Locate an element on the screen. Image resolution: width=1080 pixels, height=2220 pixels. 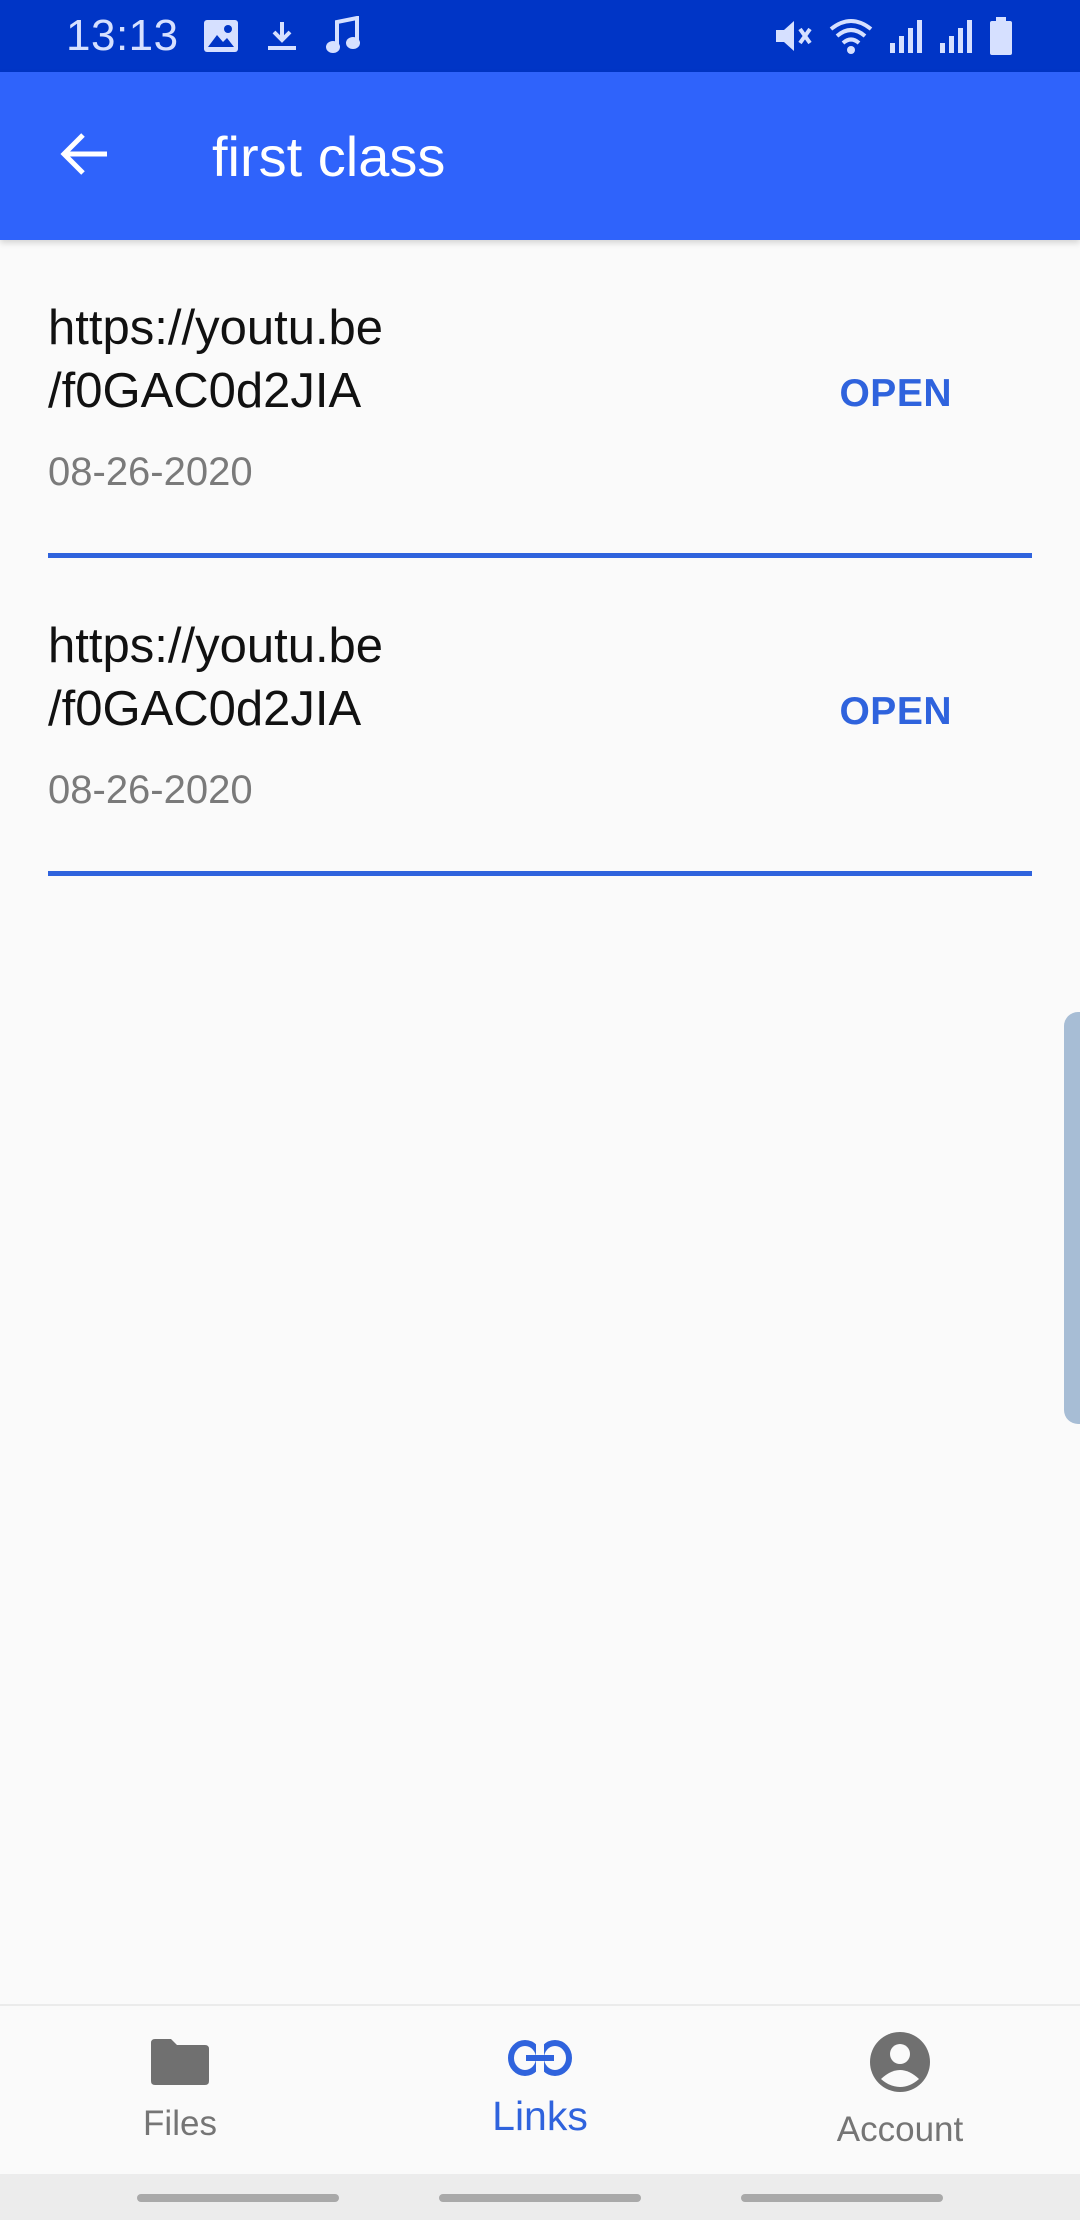
mute-icon is located at coordinates (794, 36).